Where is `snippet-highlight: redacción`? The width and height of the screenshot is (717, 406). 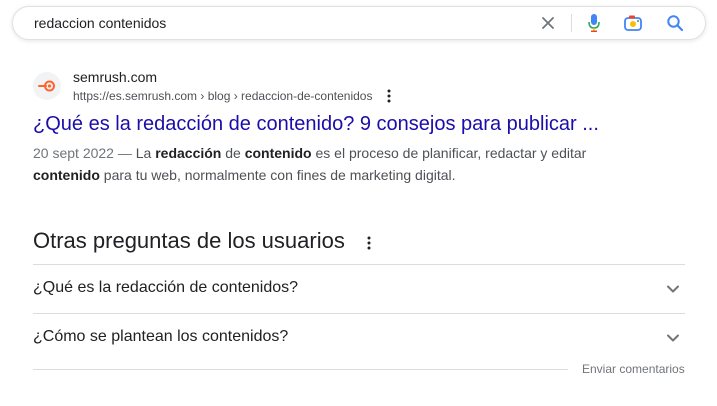 snippet-highlight: redacción is located at coordinates (188, 153).